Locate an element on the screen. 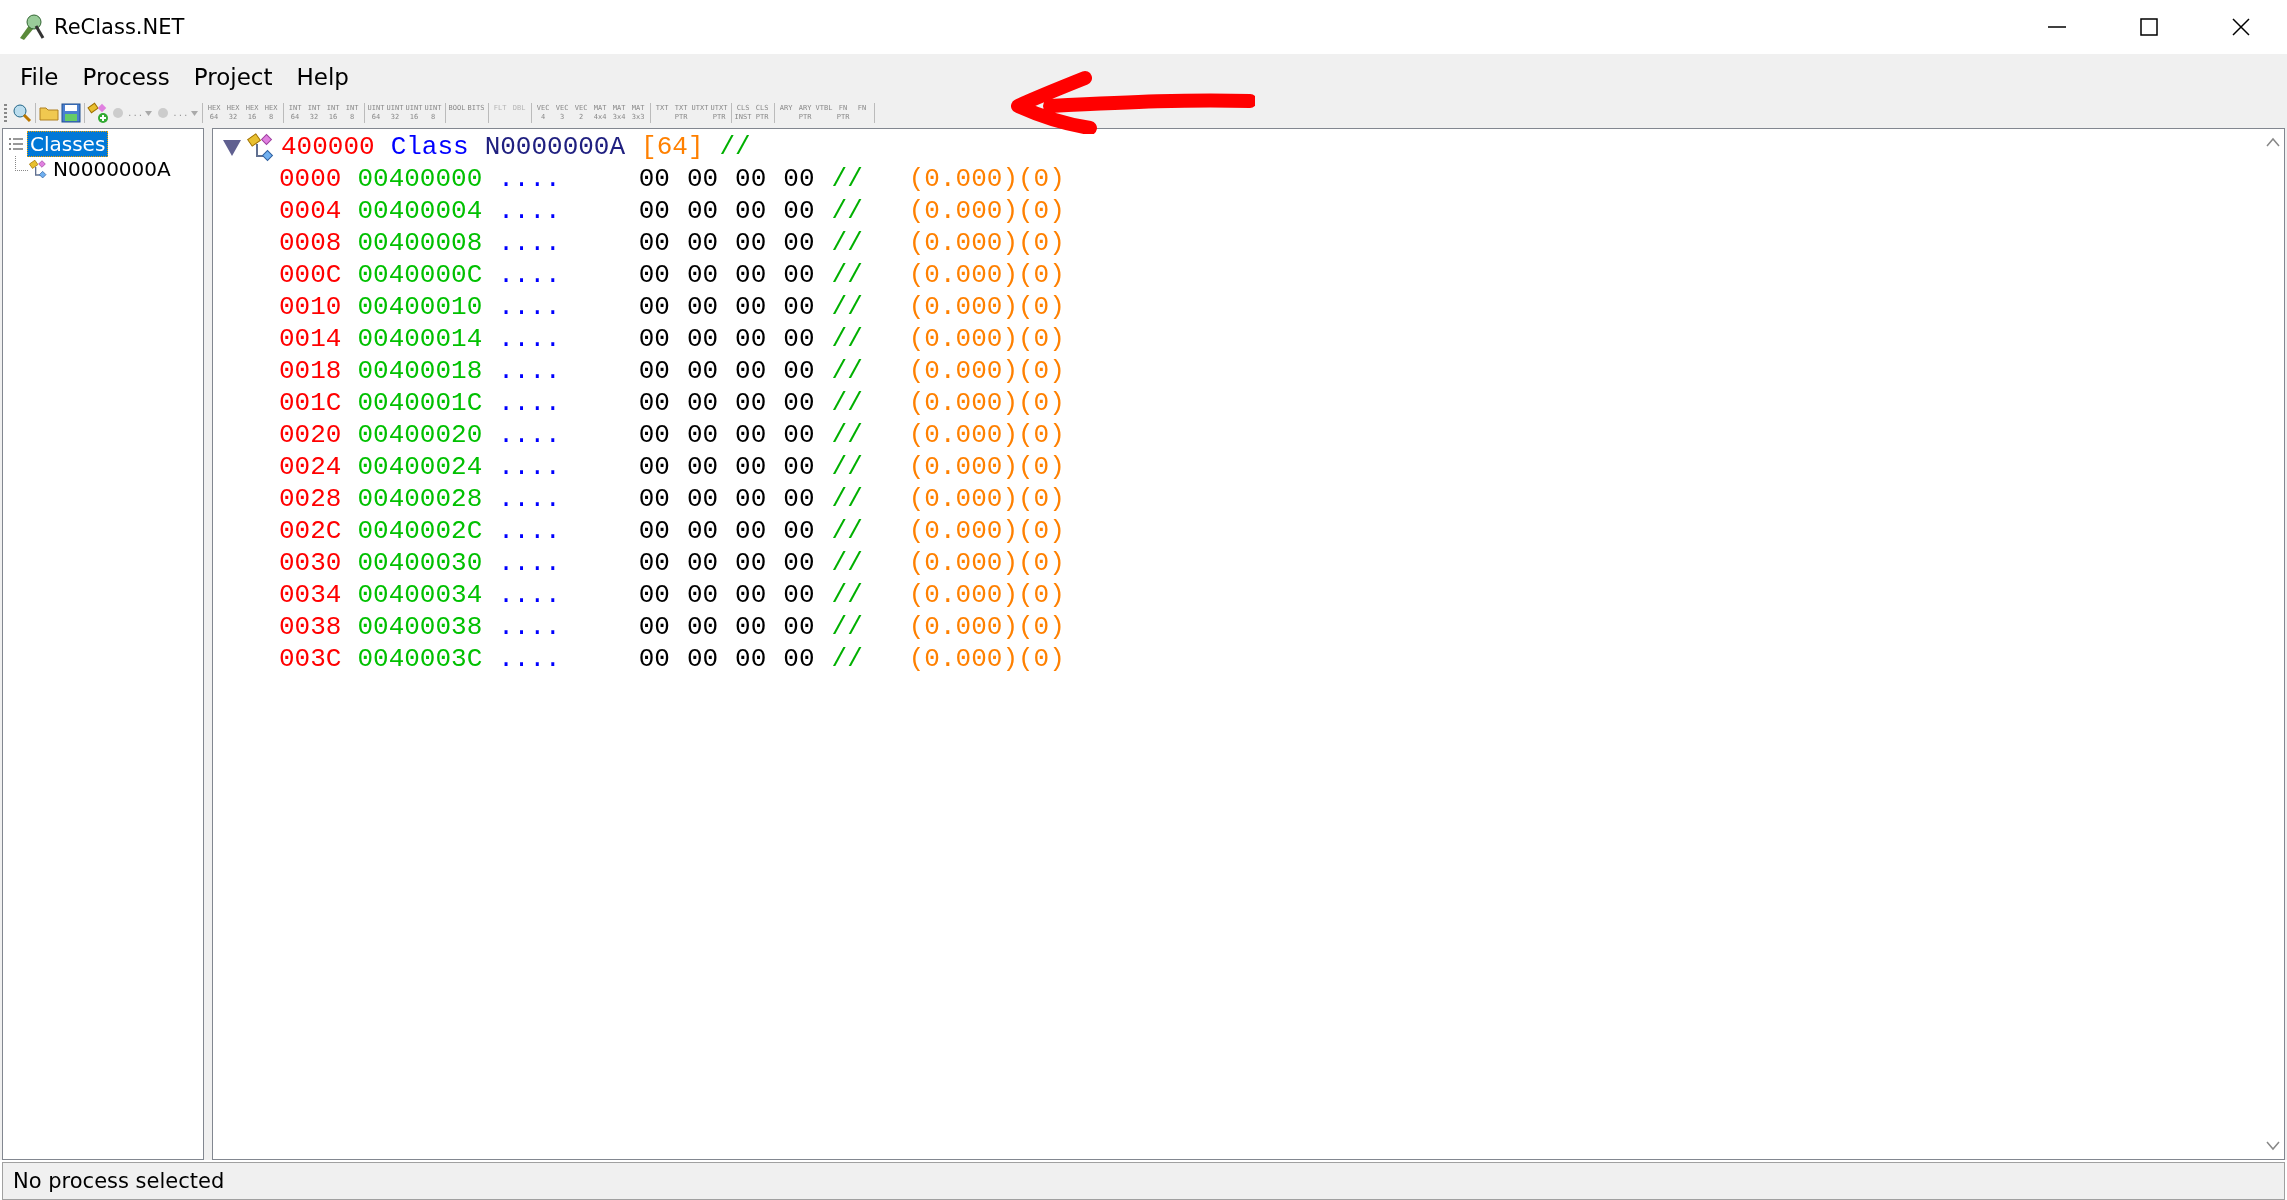  address-text: 00400018 is located at coordinates (420, 371).